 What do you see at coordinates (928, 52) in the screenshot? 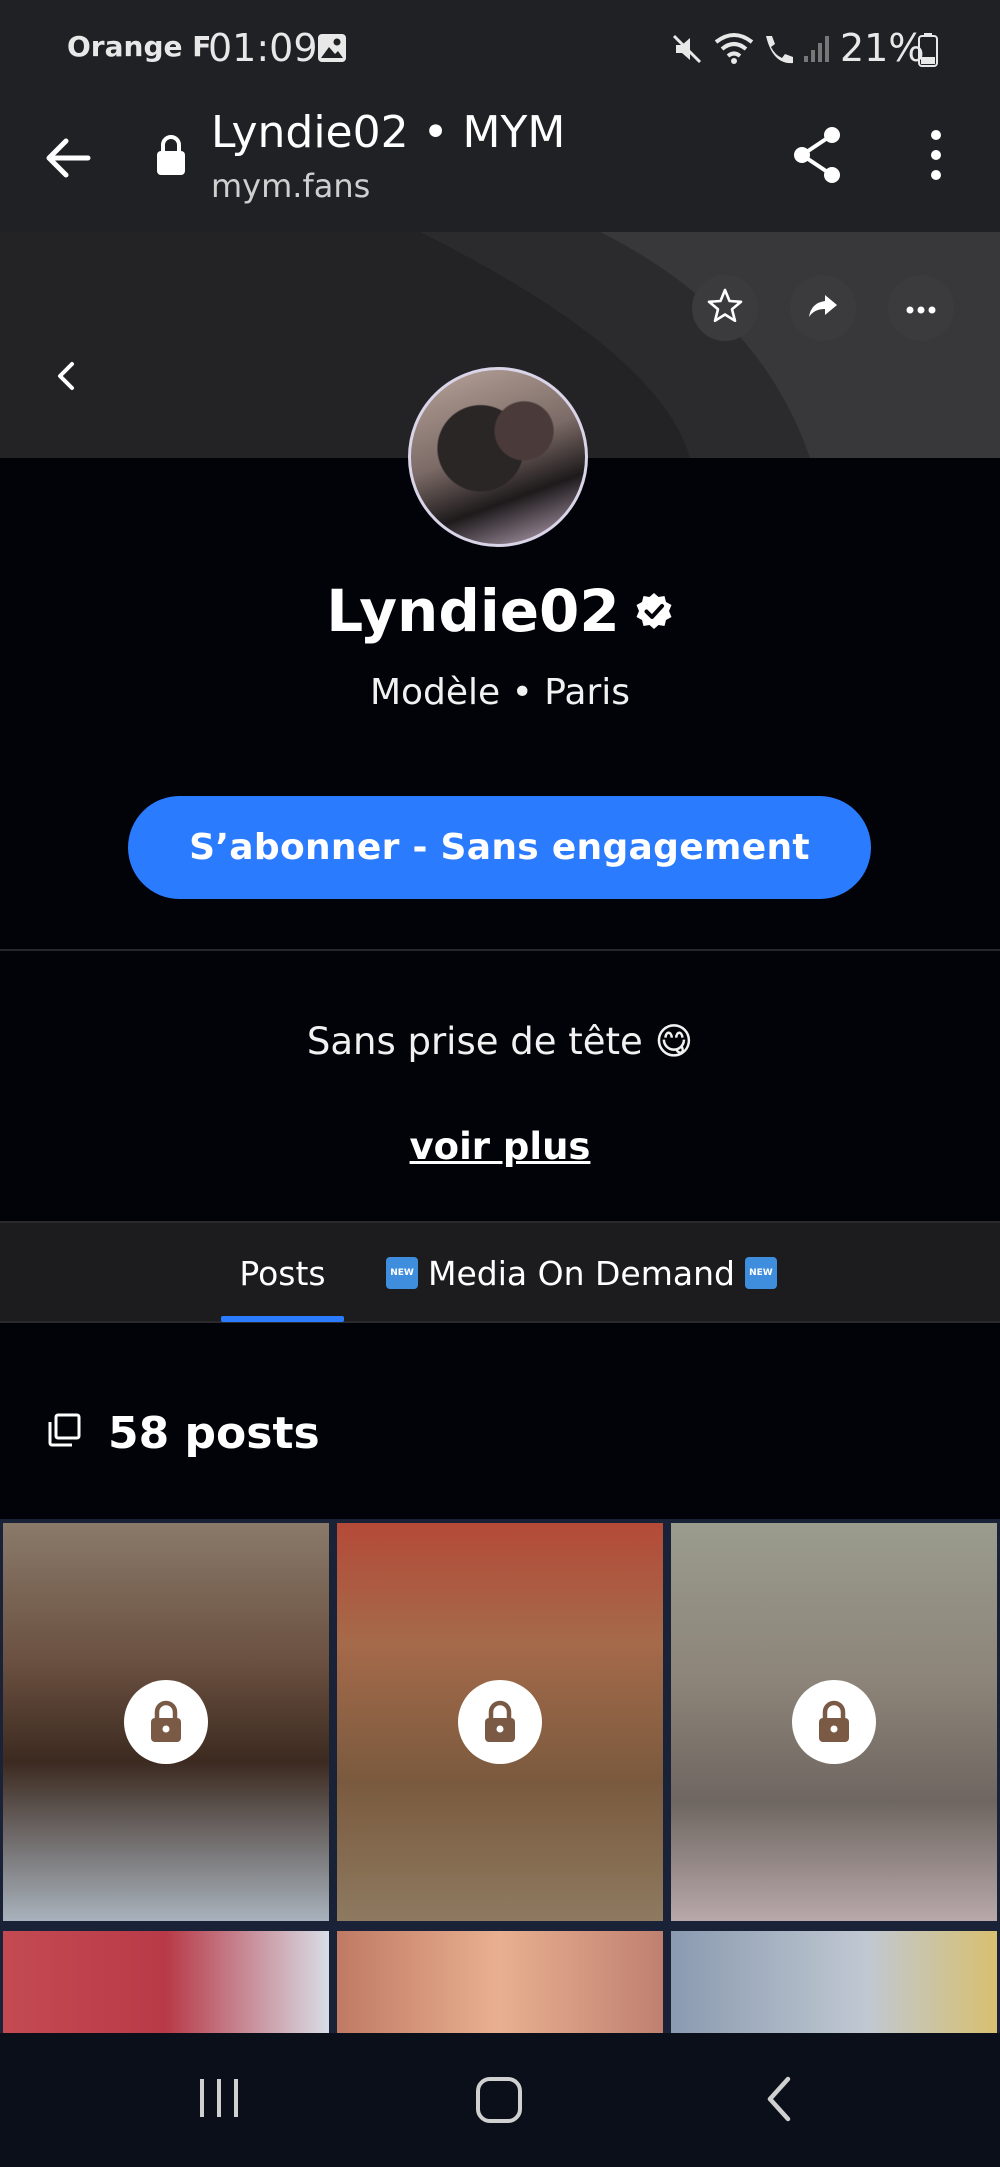
I see `battery-icon` at bounding box center [928, 52].